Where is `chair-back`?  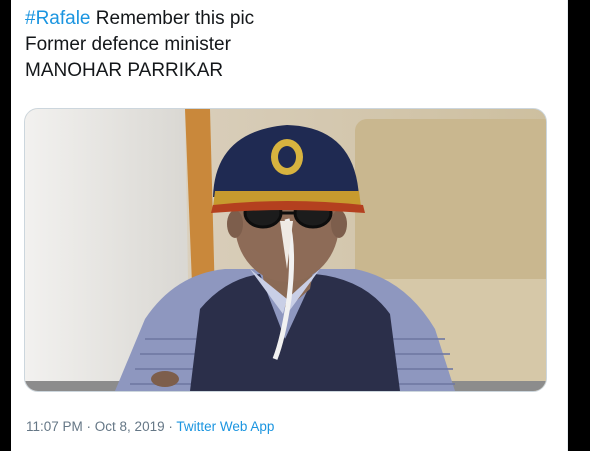 chair-back is located at coordinates (450, 209).